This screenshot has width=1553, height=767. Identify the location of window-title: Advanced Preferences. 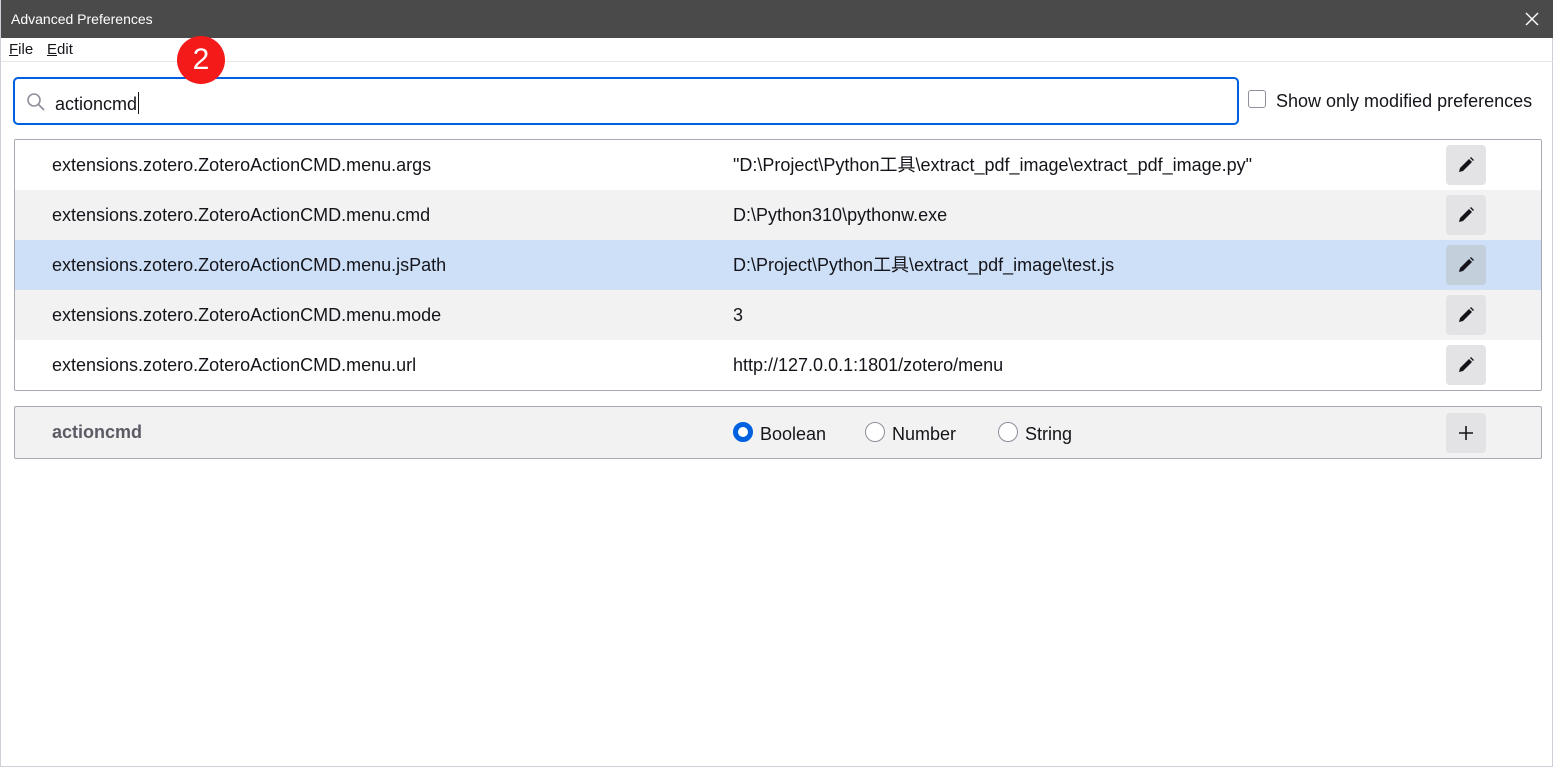
(82, 19).